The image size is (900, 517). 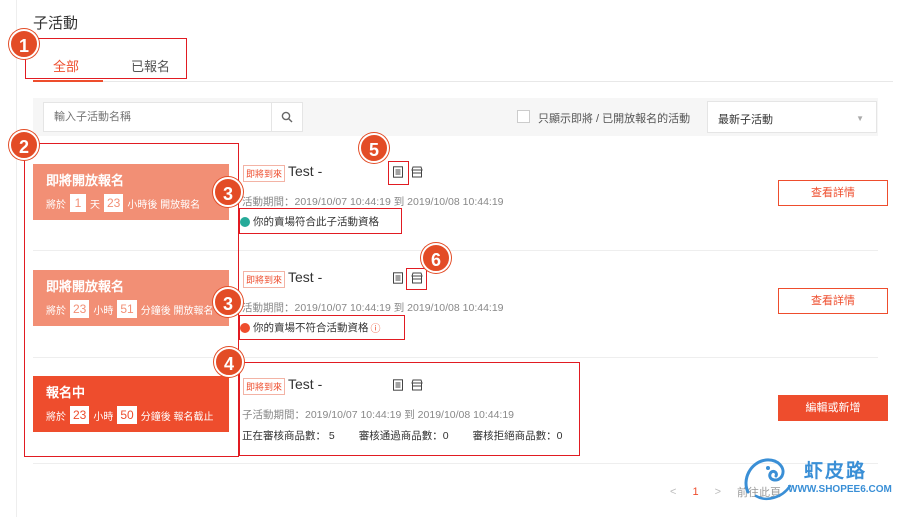 I want to click on next-page-button: >, so click(x=718, y=492).